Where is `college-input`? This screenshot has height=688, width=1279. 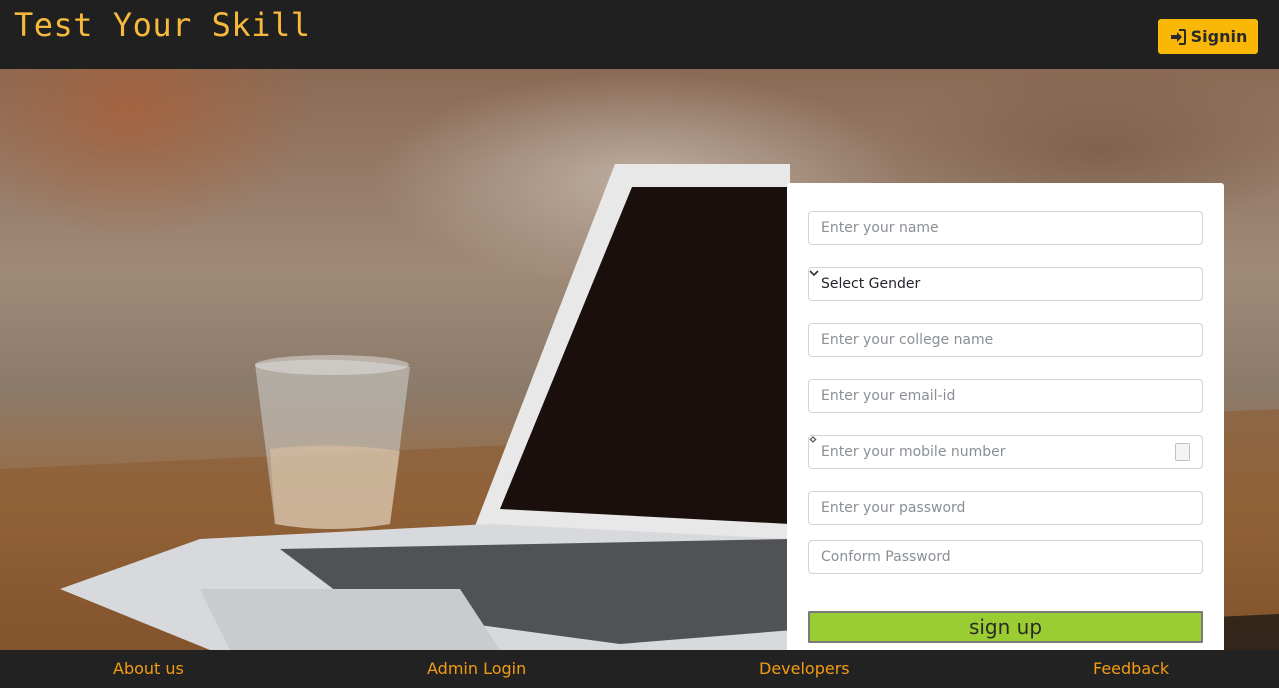 college-input is located at coordinates (1005, 340).